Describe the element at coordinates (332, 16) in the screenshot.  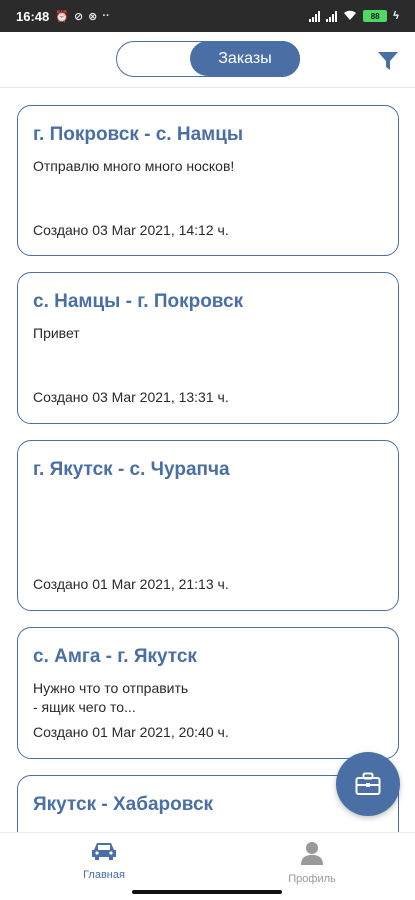
I see `signal-2-icon` at that location.